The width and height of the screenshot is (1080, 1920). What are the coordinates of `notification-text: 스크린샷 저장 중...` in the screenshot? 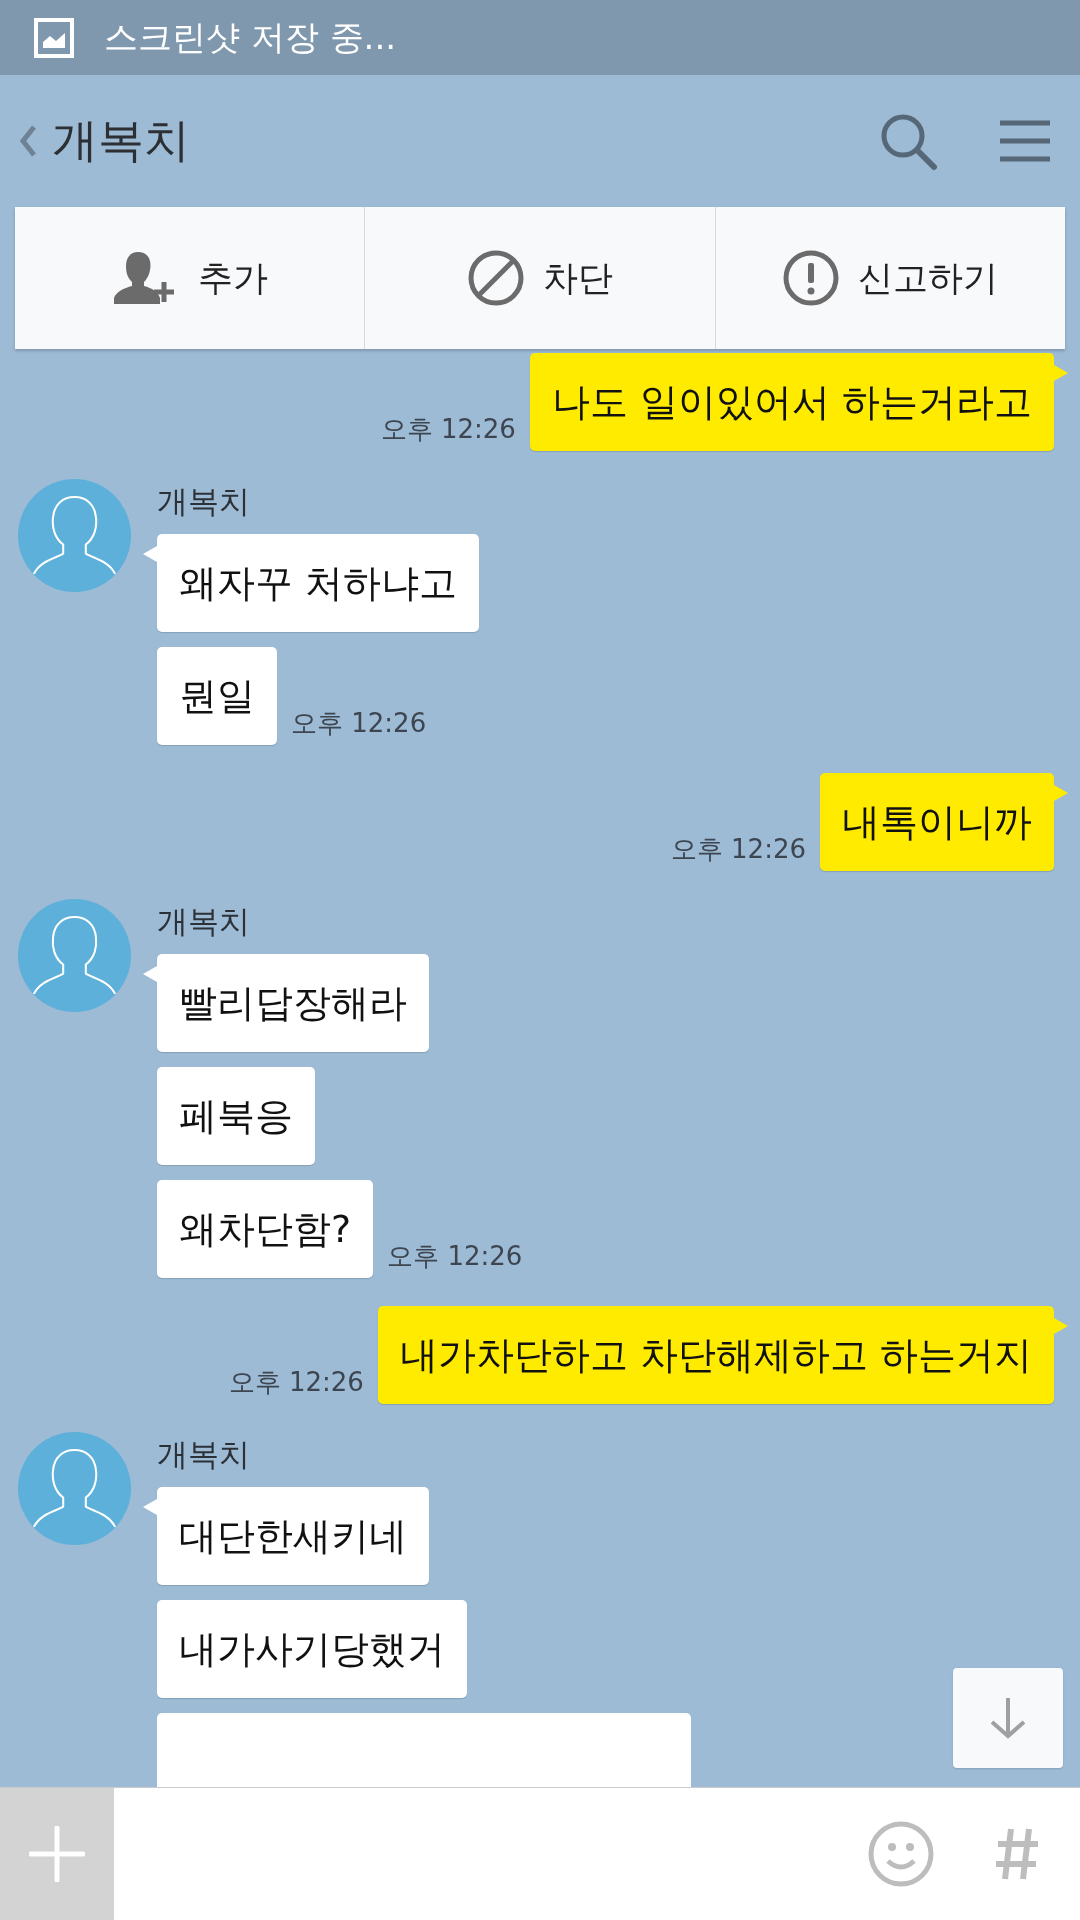 It's located at (250, 37).